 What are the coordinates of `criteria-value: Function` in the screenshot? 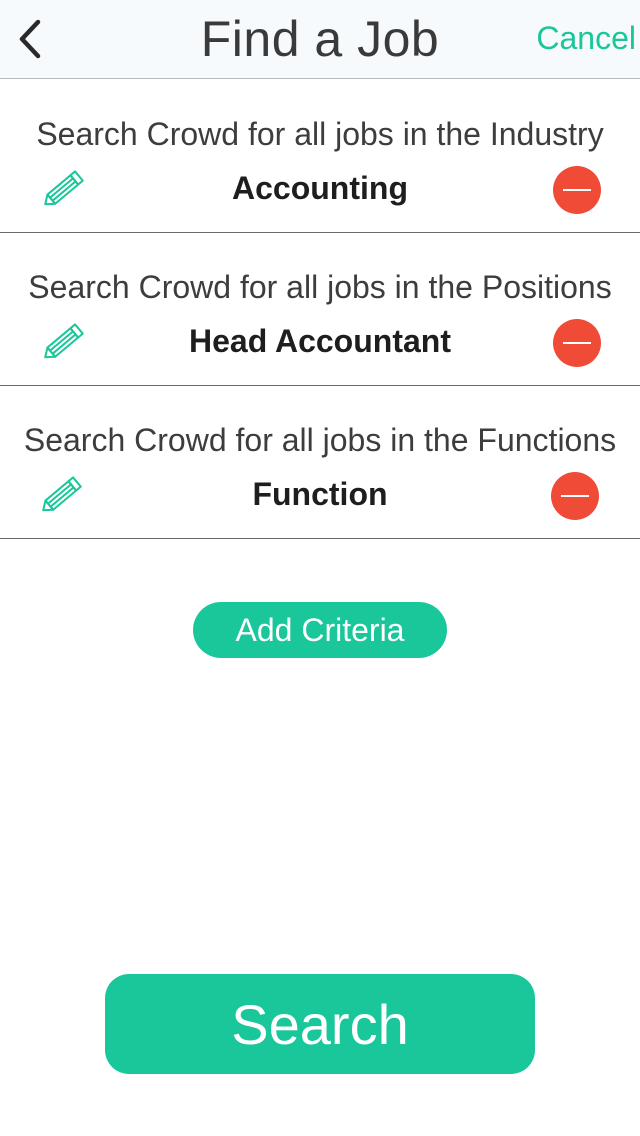 It's located at (320, 494).